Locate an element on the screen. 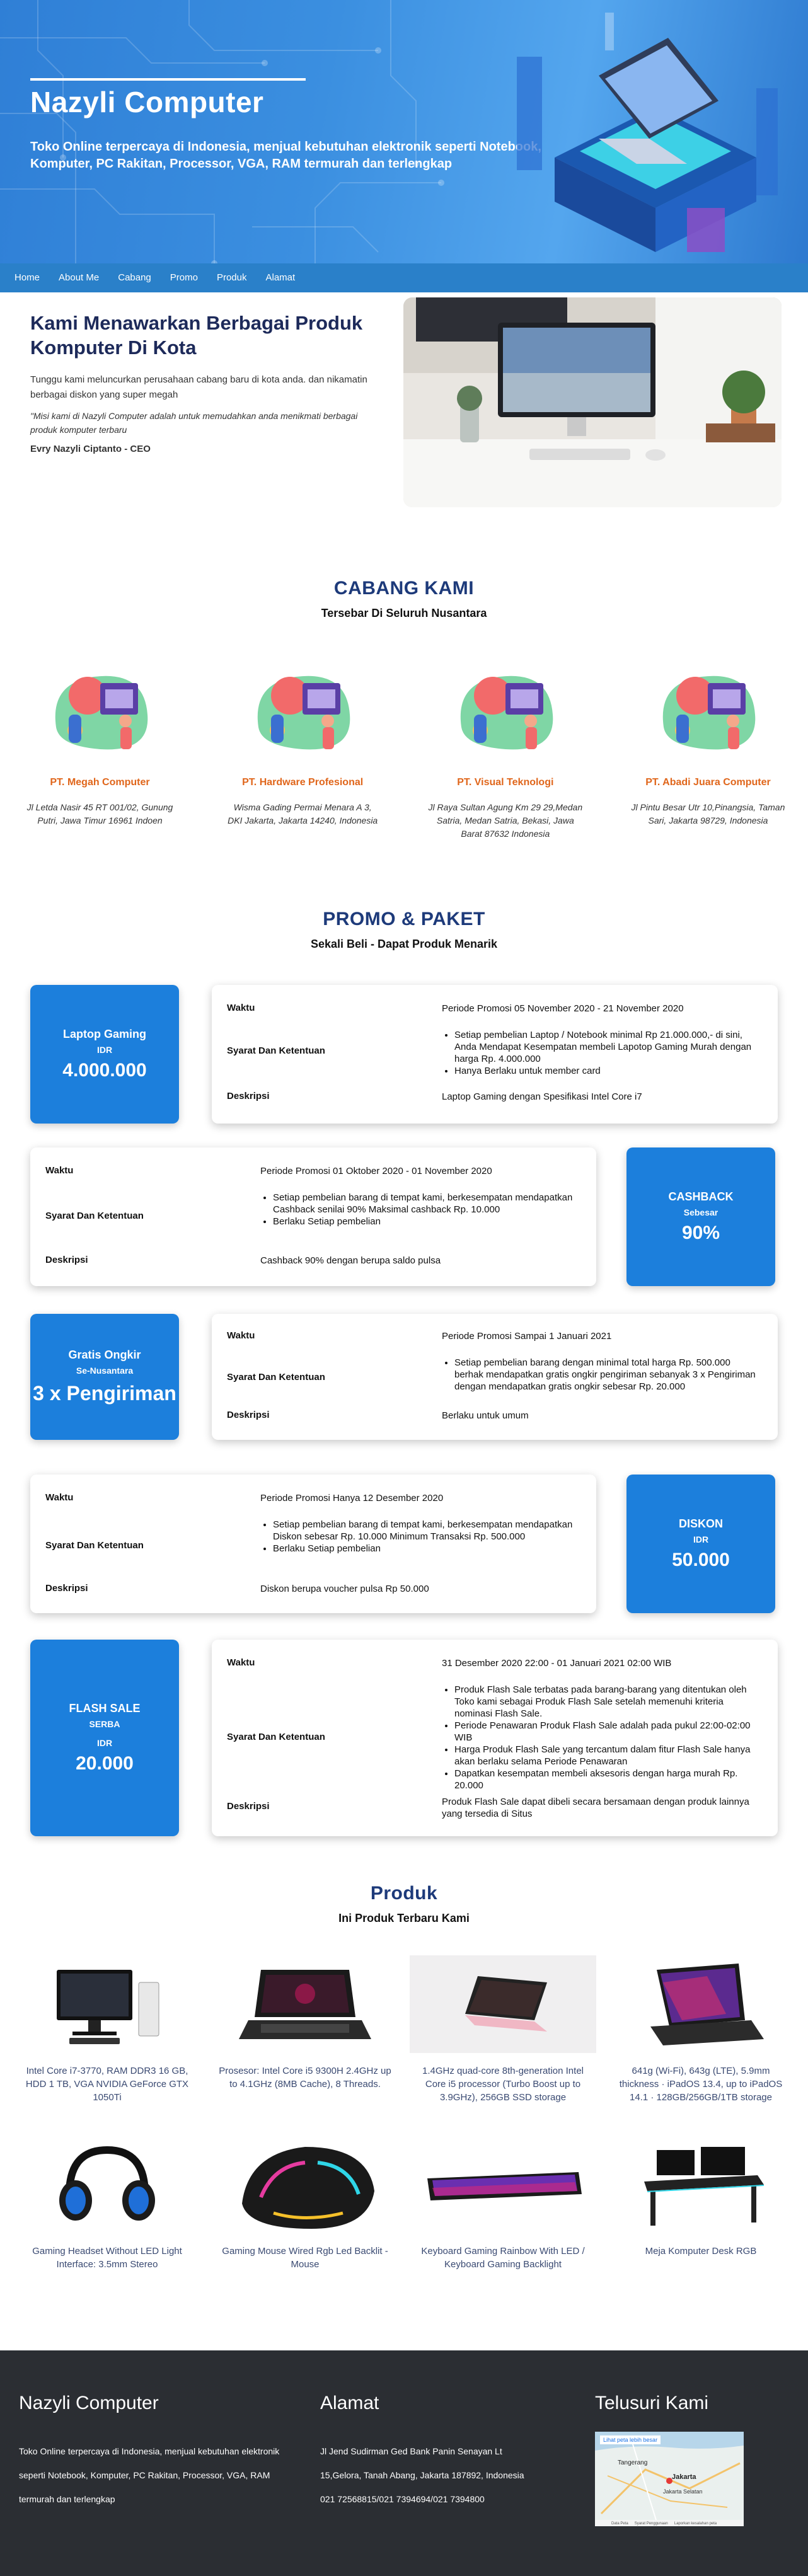 Image resolution: width=808 pixels, height=2576 pixels. badge-amount: 90% is located at coordinates (700, 1232).